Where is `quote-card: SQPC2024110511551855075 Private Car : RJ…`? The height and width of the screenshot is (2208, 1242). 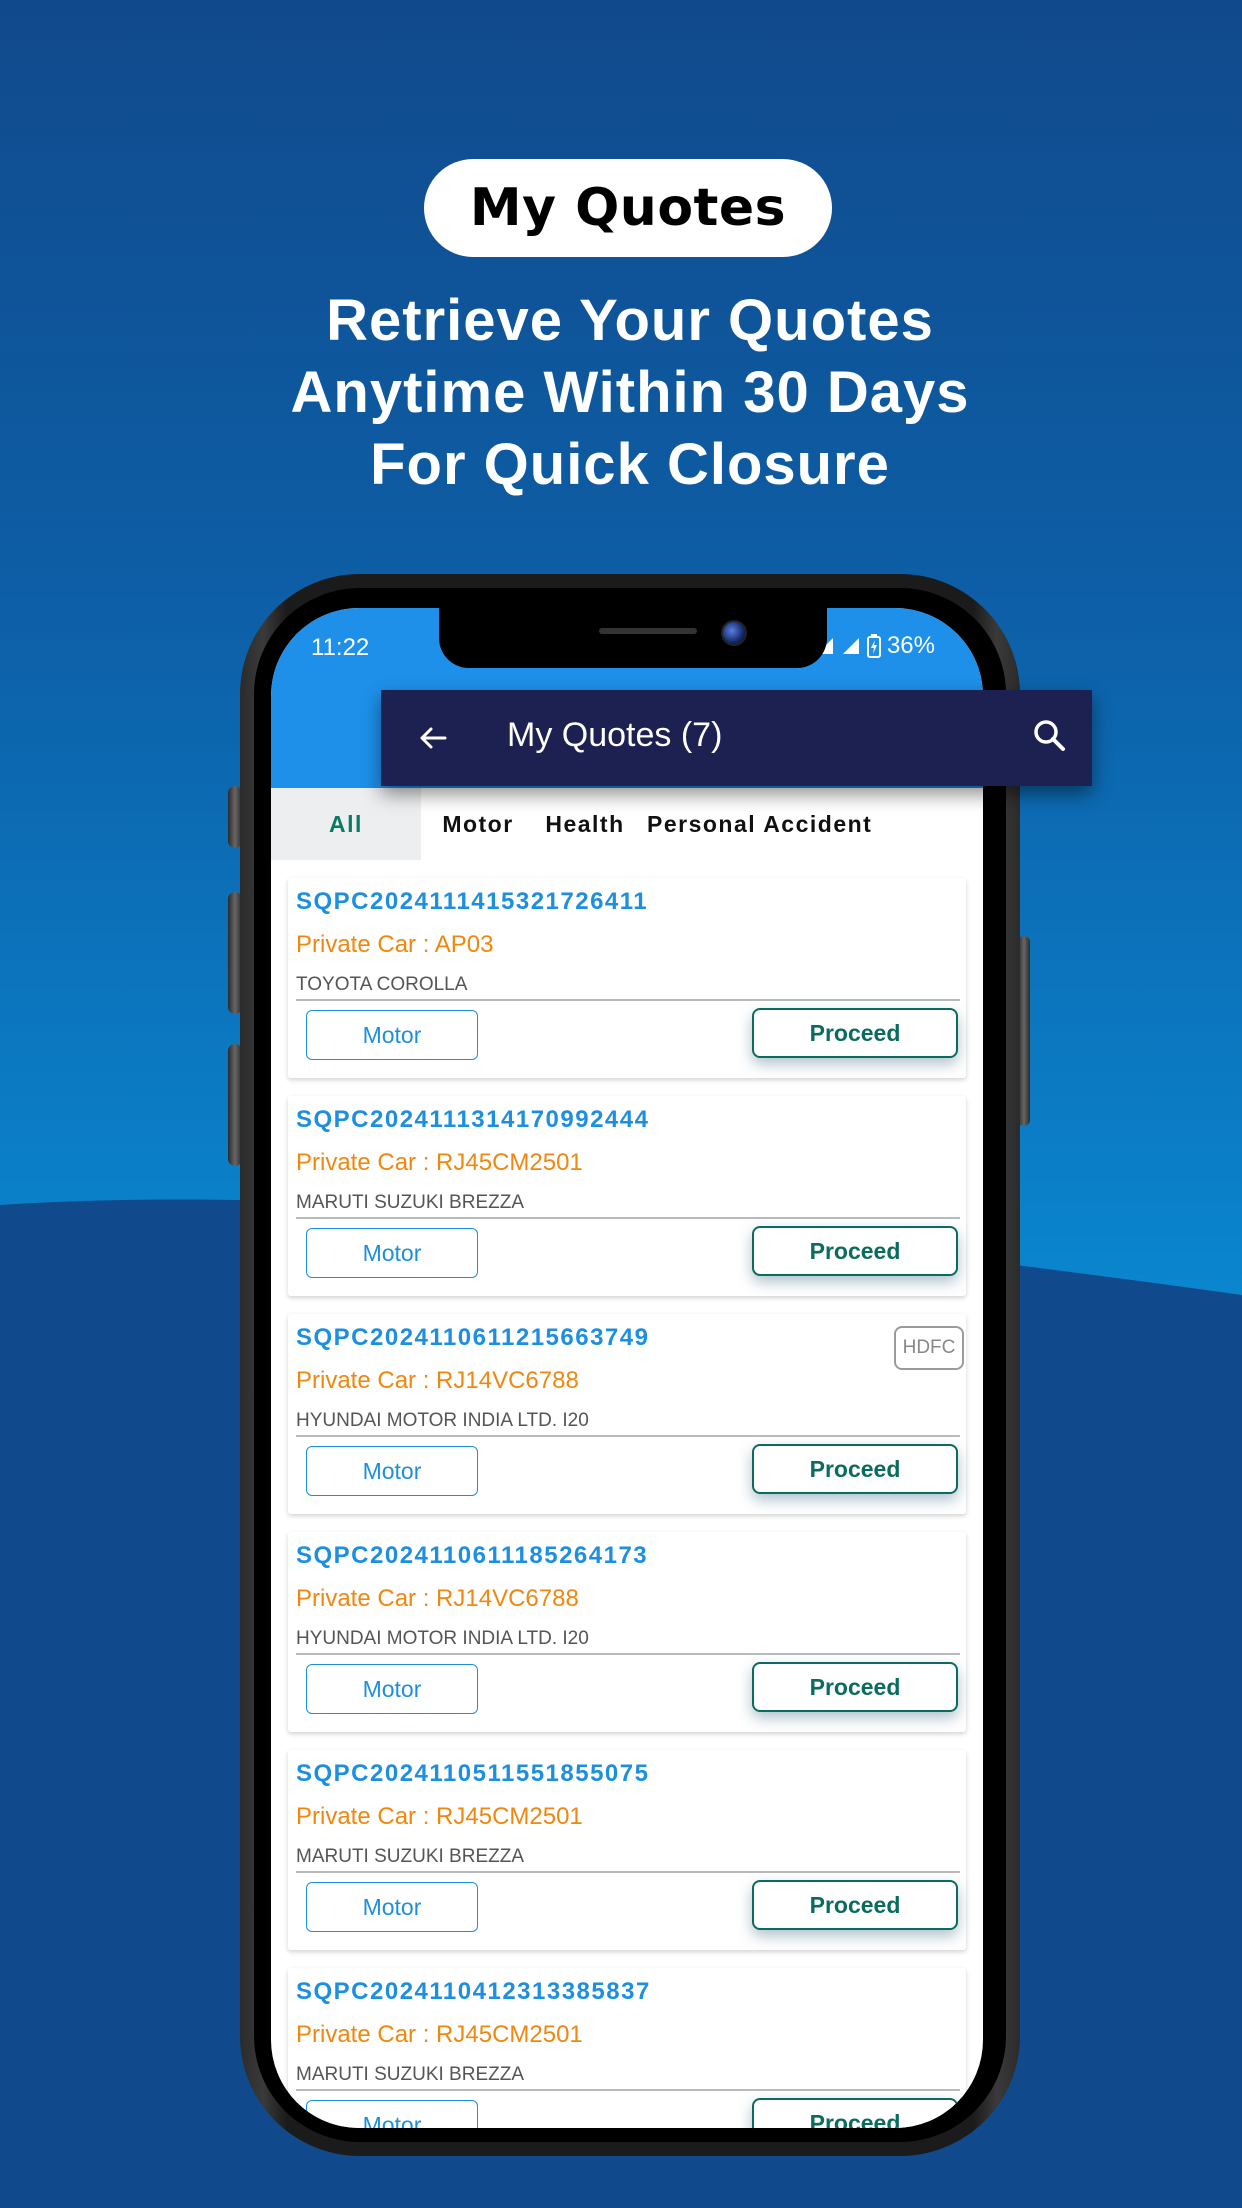
quote-card: SQPC2024110511551855075 Private Car : RJ… is located at coordinates (627, 1850).